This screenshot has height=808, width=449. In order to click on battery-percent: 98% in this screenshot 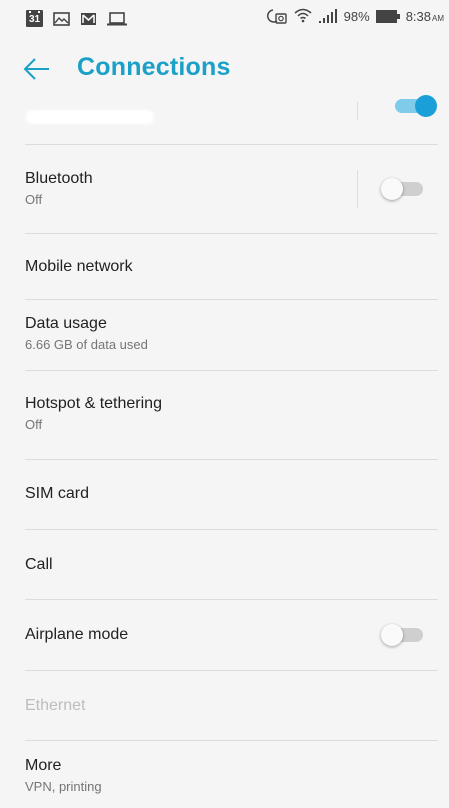, I will do `click(356, 16)`.